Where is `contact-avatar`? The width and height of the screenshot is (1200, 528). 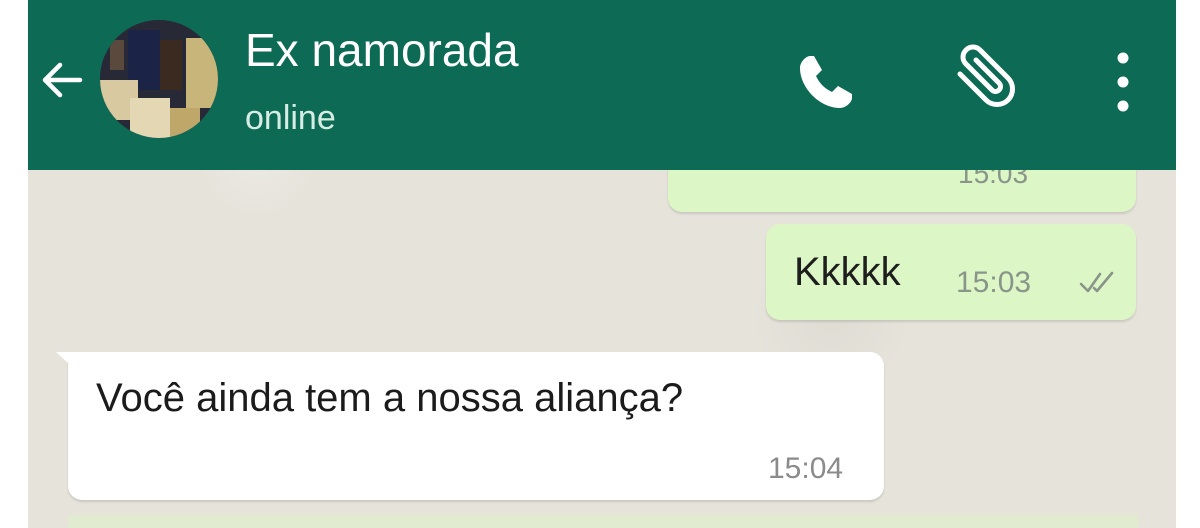 contact-avatar is located at coordinates (159, 79).